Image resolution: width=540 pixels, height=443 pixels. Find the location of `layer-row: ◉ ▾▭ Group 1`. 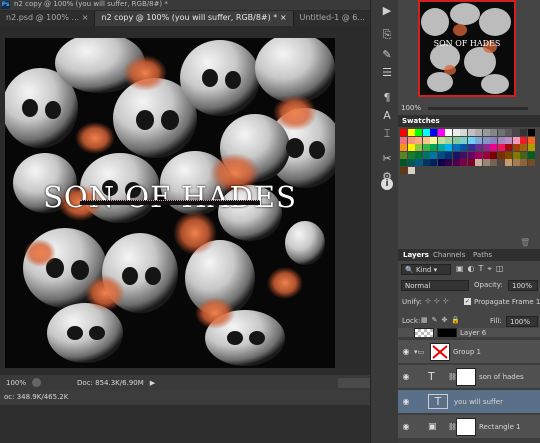

layer-row: ◉ ▾▭ Group 1 is located at coordinates (469, 352).